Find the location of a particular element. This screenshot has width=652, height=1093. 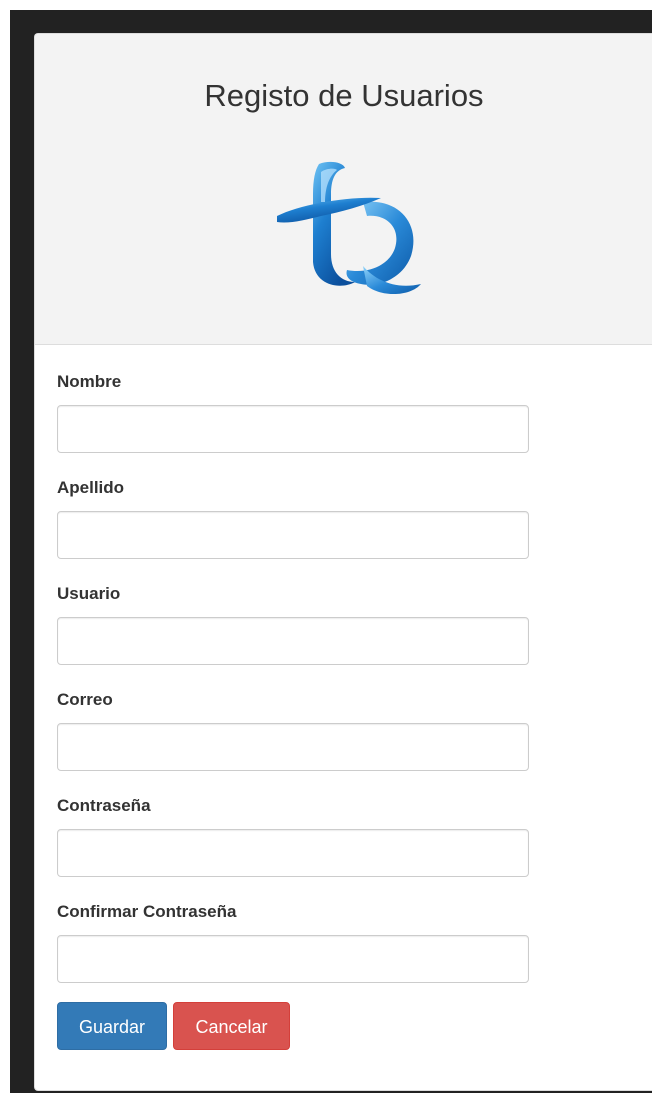

apellido-input is located at coordinates (293, 535).